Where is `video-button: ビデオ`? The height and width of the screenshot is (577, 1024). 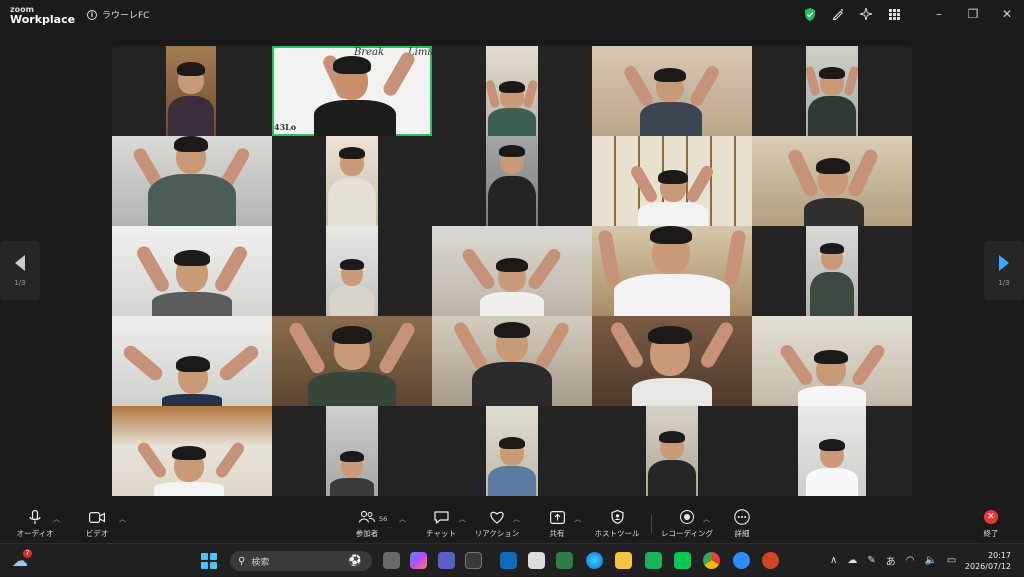 video-button: ビデオ is located at coordinates (97, 523).